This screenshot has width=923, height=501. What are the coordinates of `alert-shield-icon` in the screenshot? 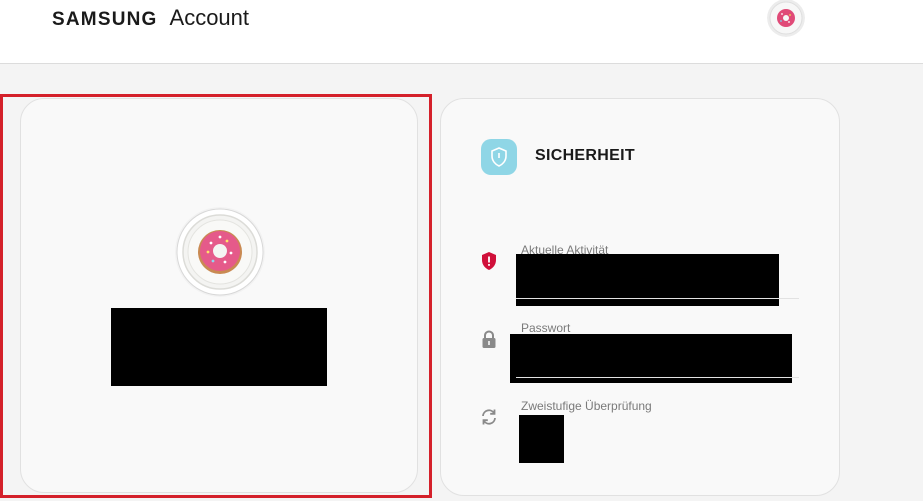 It's located at (489, 261).